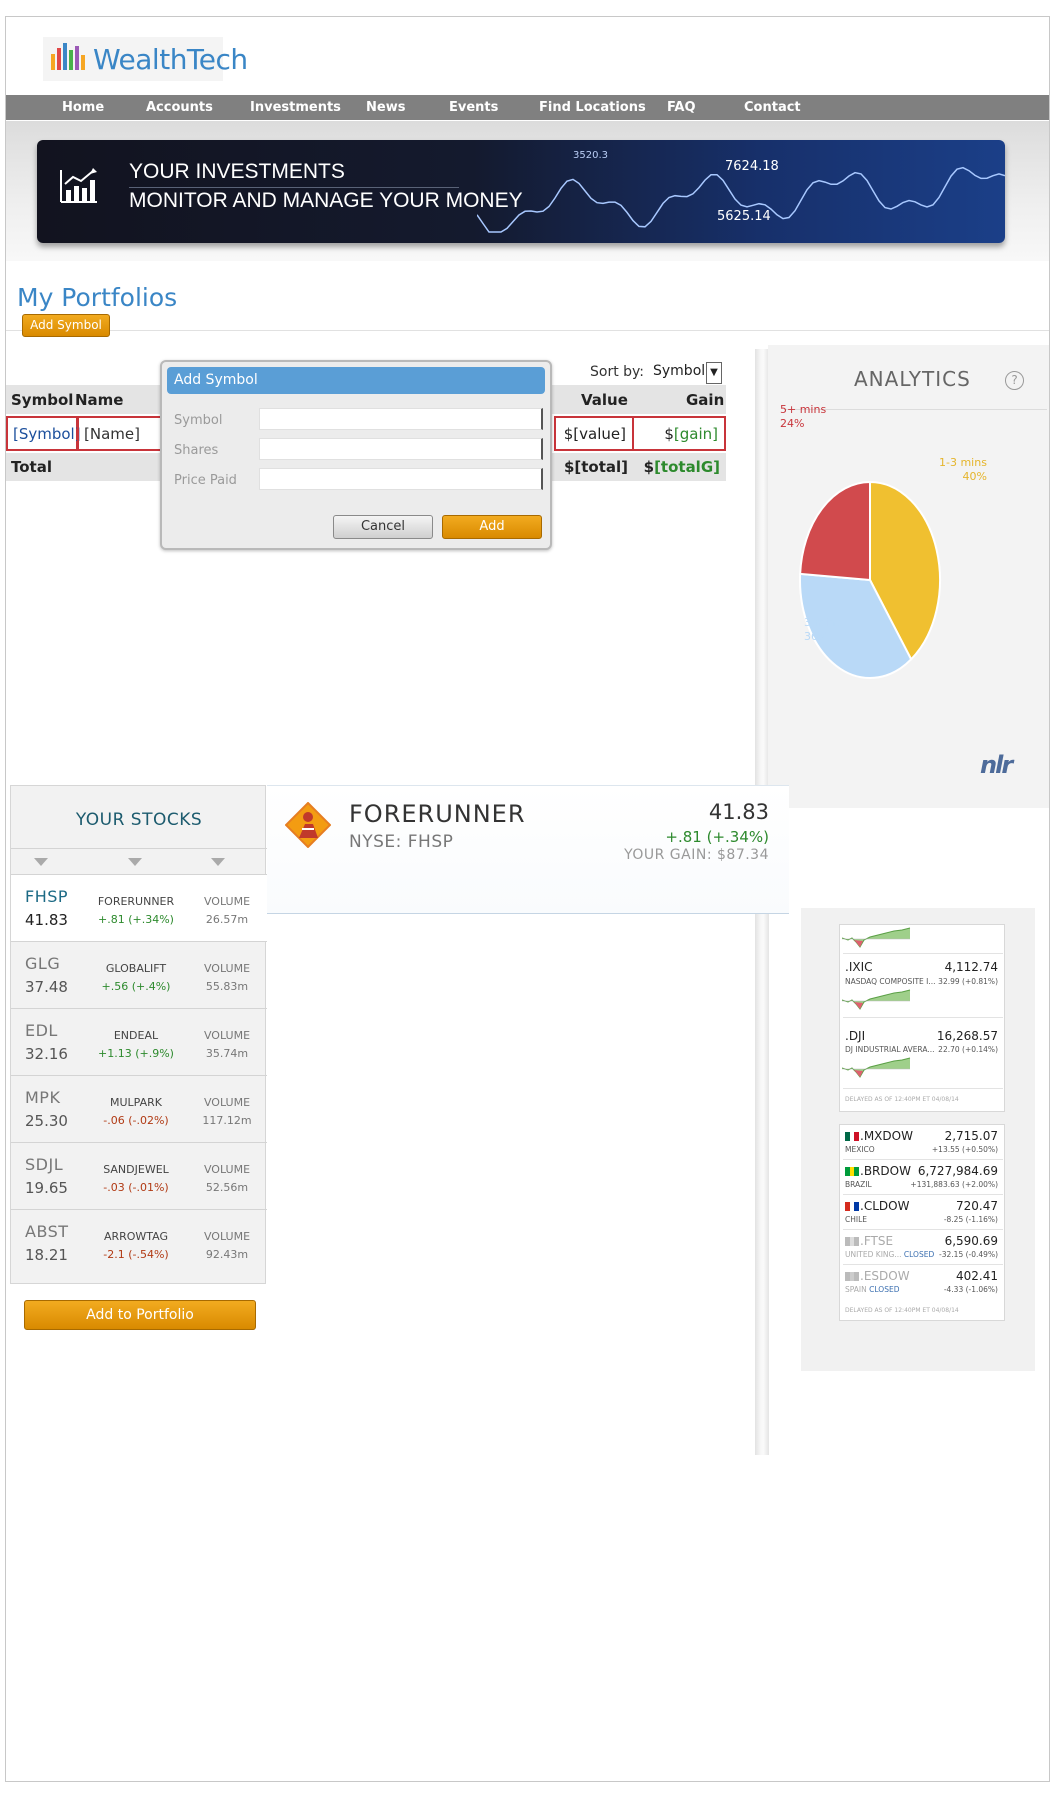 The image size is (1057, 1799). I want to click on page-title: My Portfolios, so click(97, 297).